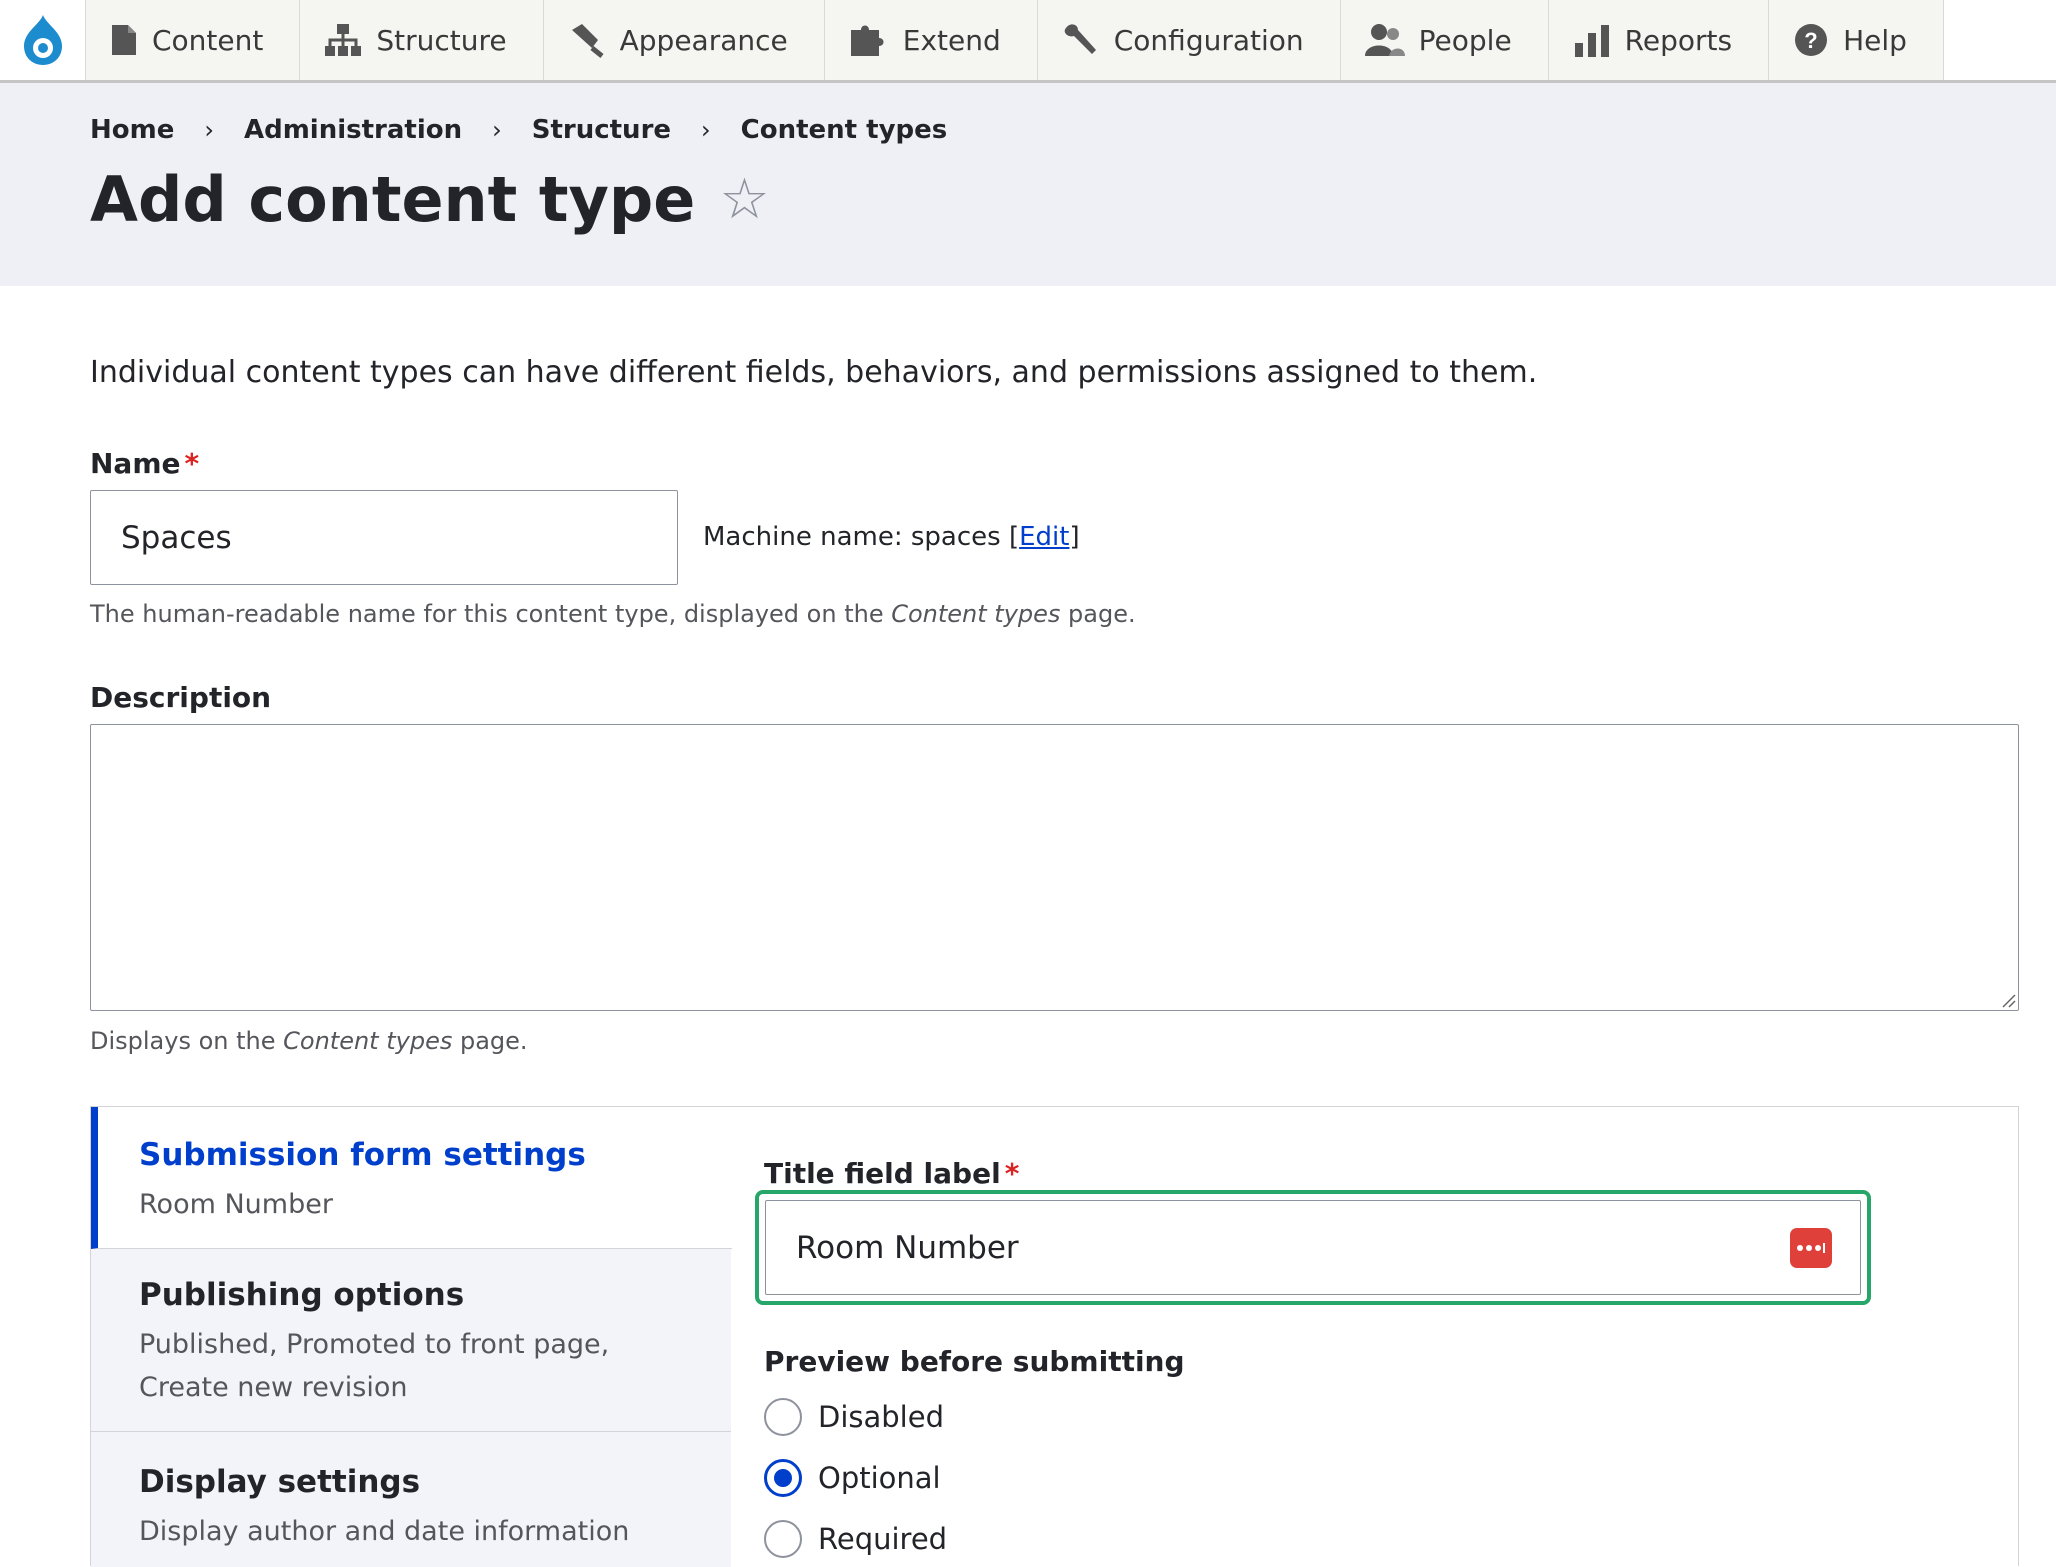 The height and width of the screenshot is (1567, 2056). I want to click on description-help: Displays on the Content types page., so click(309, 1041).